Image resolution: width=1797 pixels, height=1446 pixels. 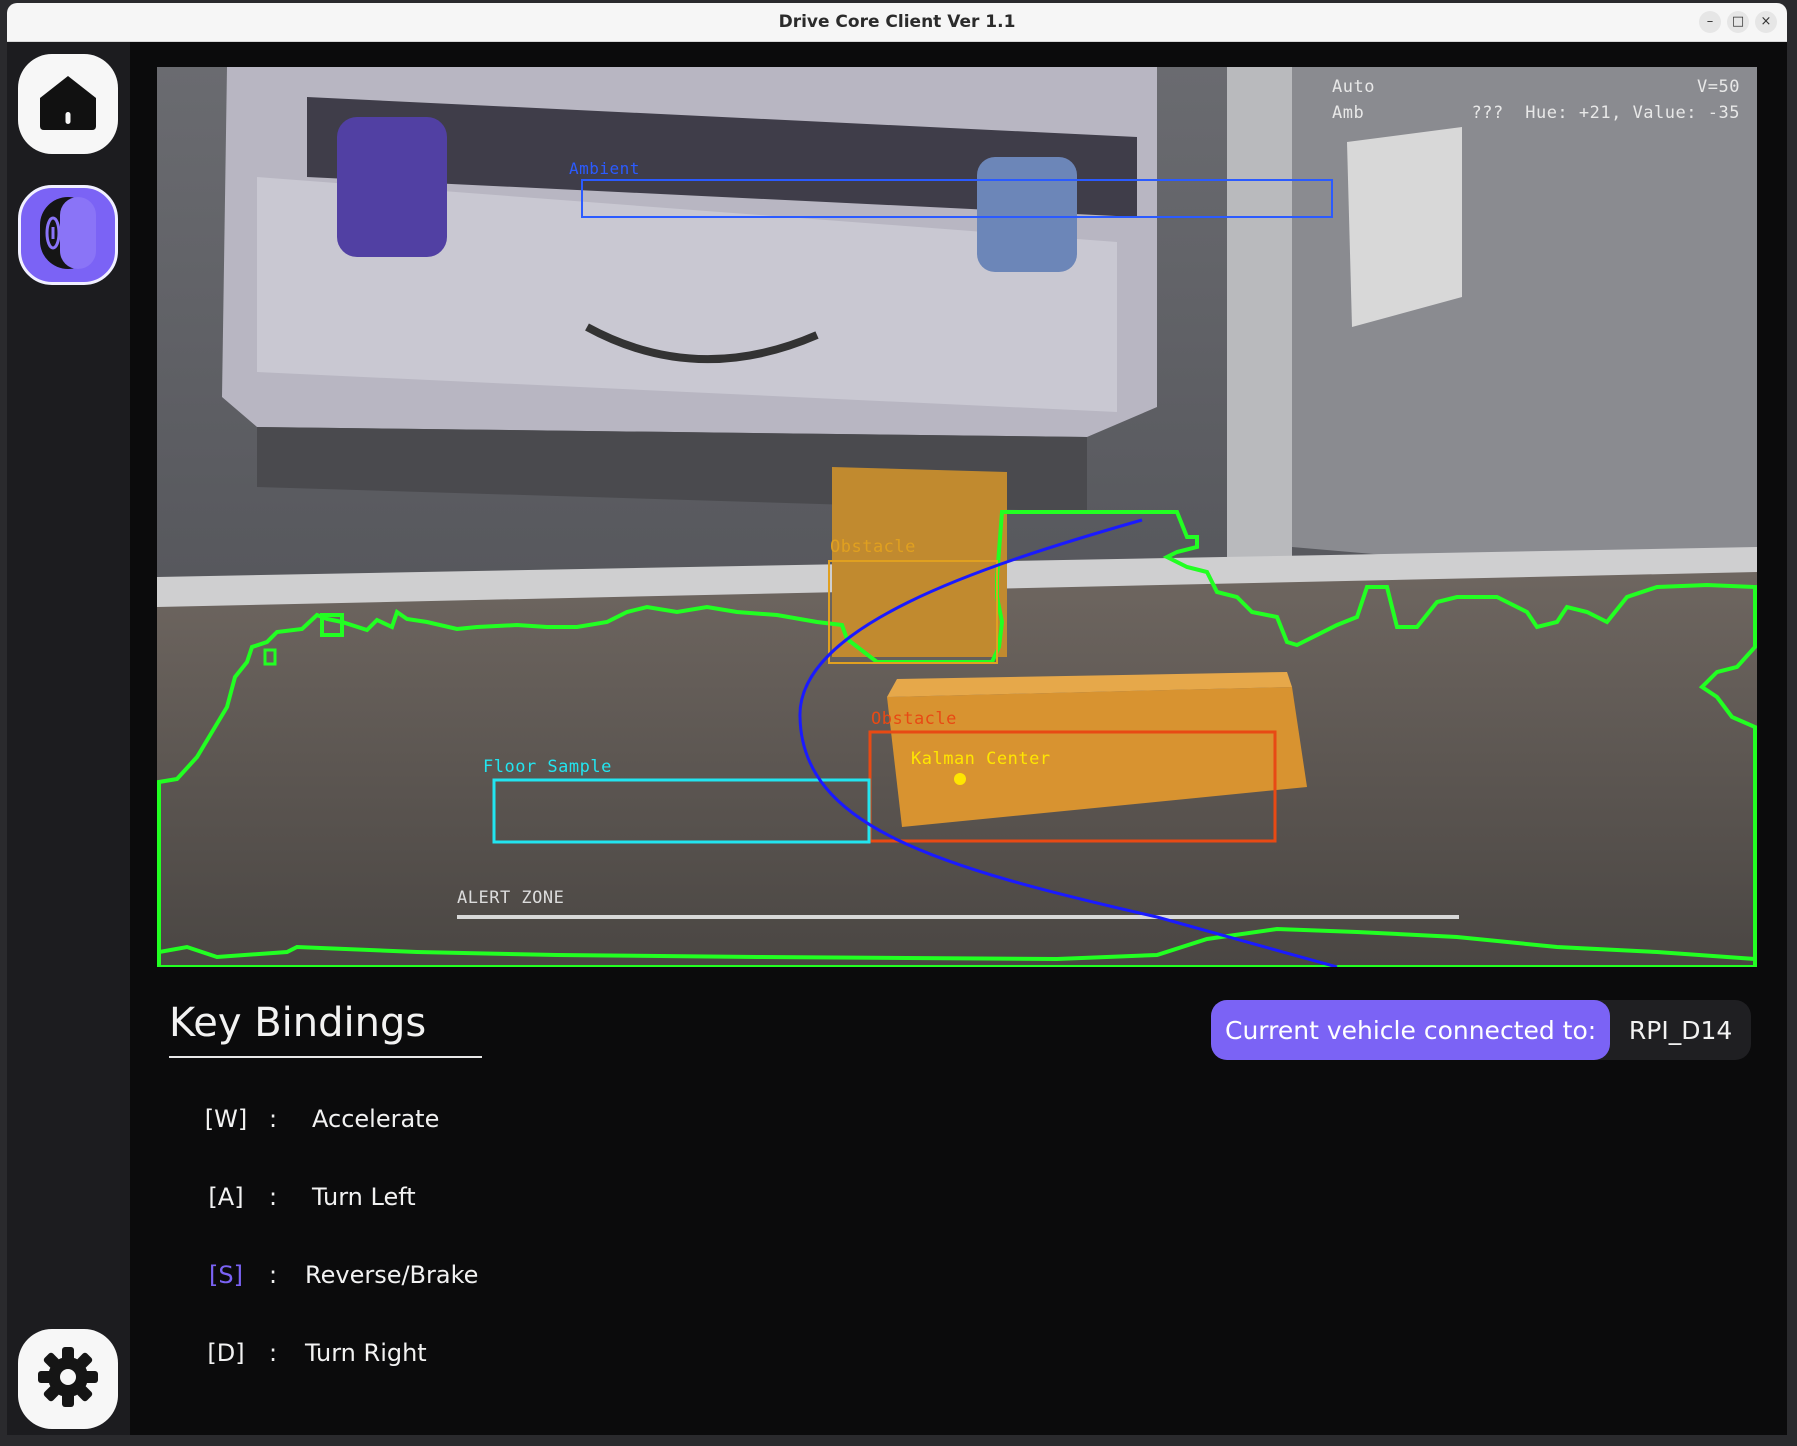 I want to click on key-label: [D], so click(x=226, y=1353).